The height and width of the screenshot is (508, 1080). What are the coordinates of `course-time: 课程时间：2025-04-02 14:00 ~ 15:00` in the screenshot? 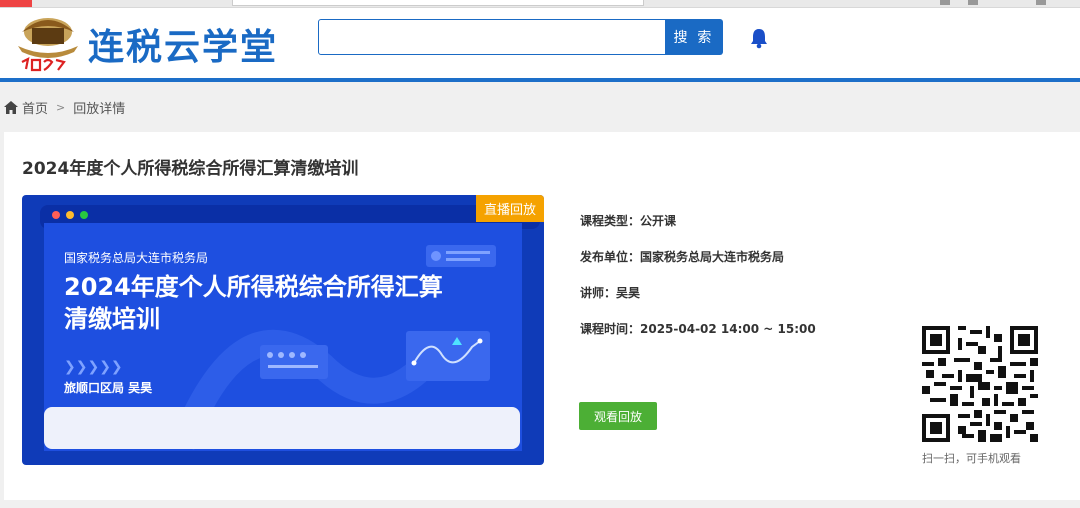 It's located at (698, 329).